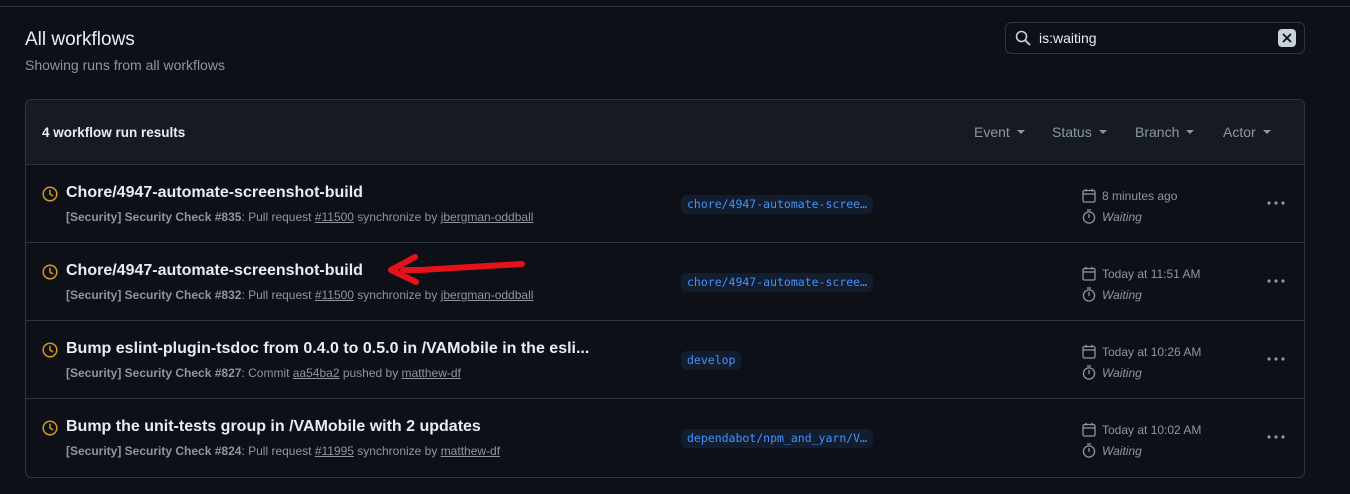  Describe the element at coordinates (1140, 195) in the screenshot. I see `run-time-text: 8 minutes ago` at that location.